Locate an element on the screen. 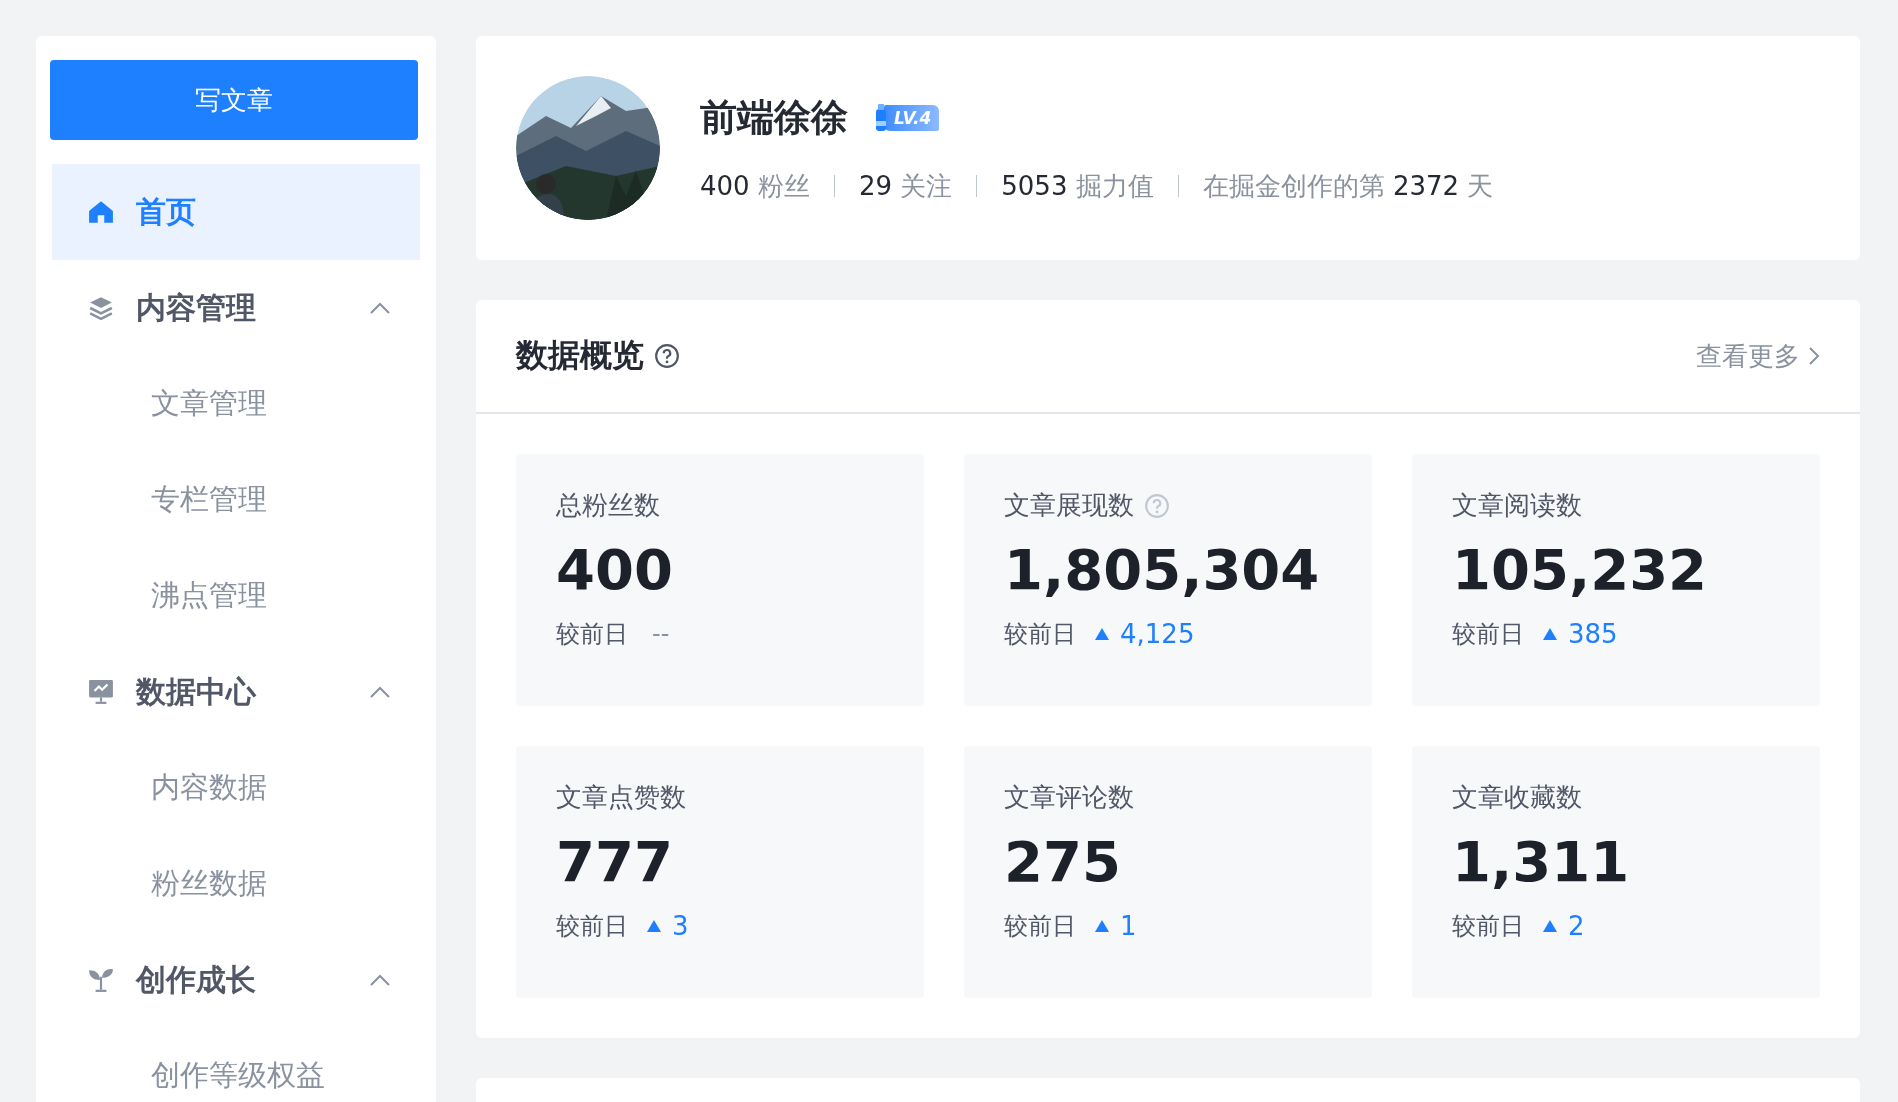  stat-card-value: 777 is located at coordinates (615, 861).